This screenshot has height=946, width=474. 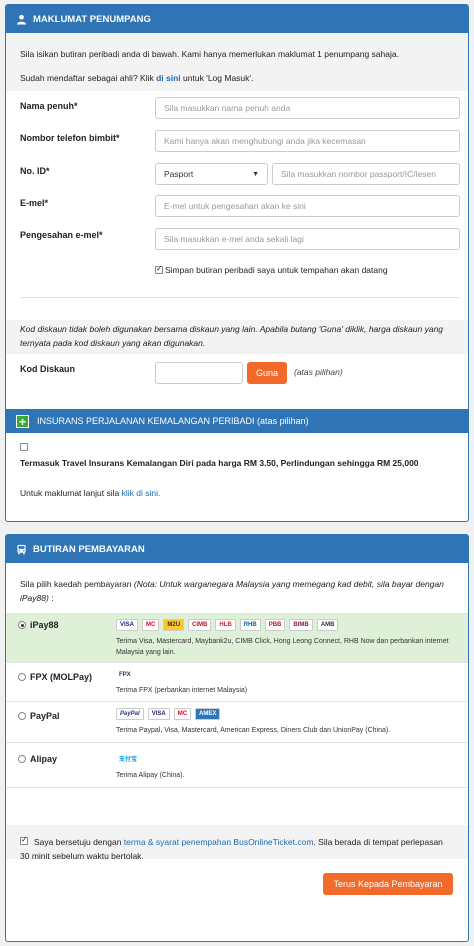 What do you see at coordinates (159, 269) in the screenshot?
I see `save-details-checkbox` at bounding box center [159, 269].